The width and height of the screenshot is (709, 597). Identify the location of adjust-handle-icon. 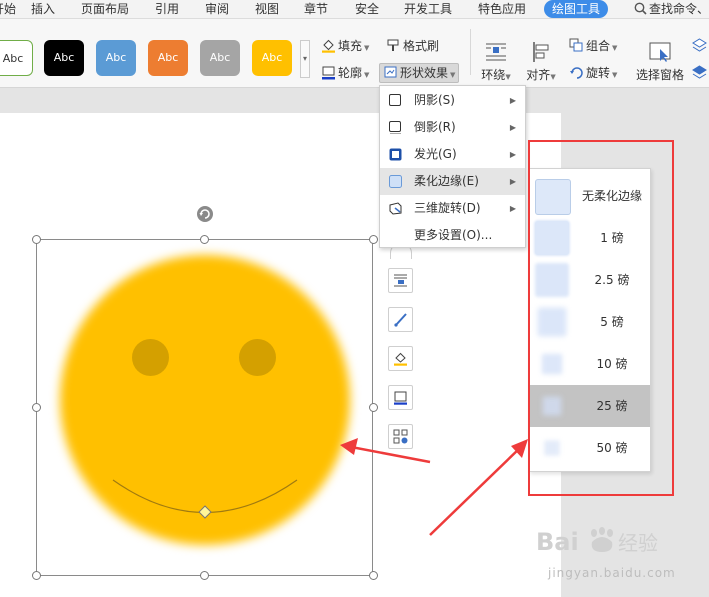
(205, 512).